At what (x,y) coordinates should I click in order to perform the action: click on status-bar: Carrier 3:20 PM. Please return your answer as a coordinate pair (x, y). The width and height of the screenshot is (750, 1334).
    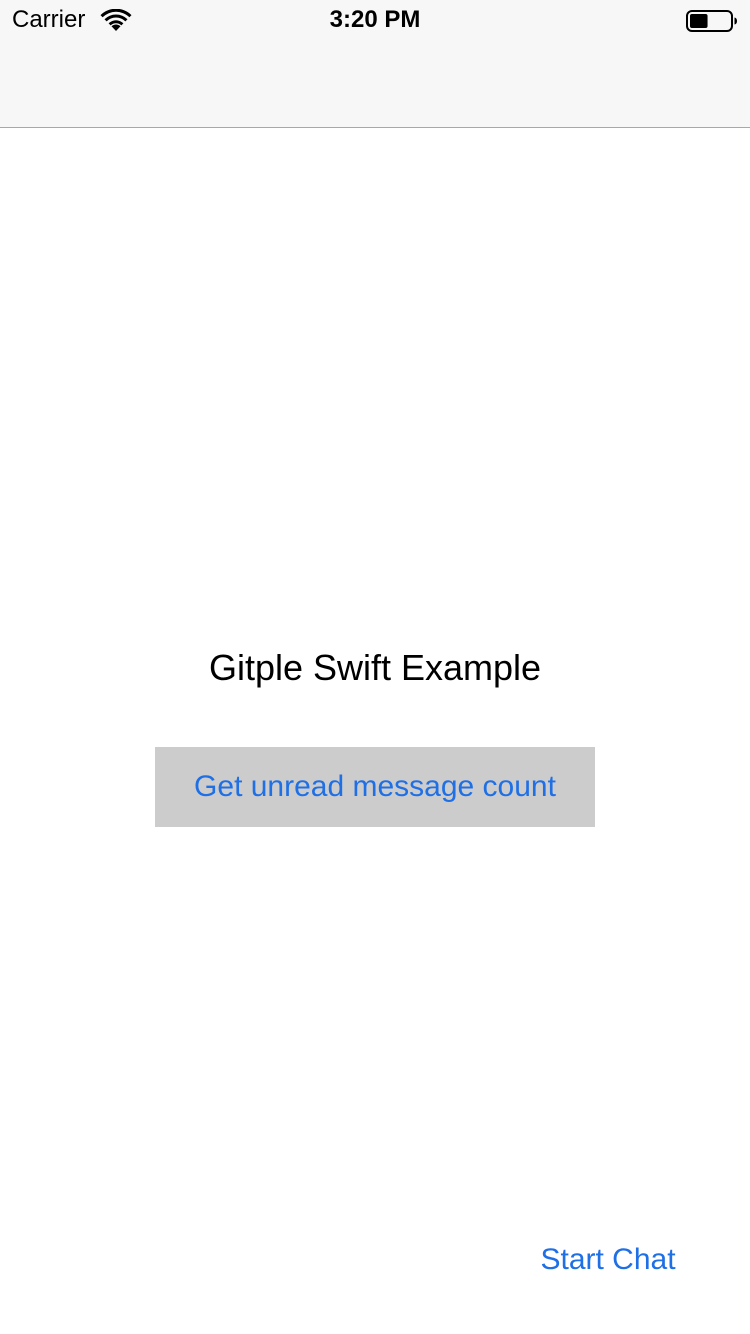
    Looking at the image, I should click on (375, 20).